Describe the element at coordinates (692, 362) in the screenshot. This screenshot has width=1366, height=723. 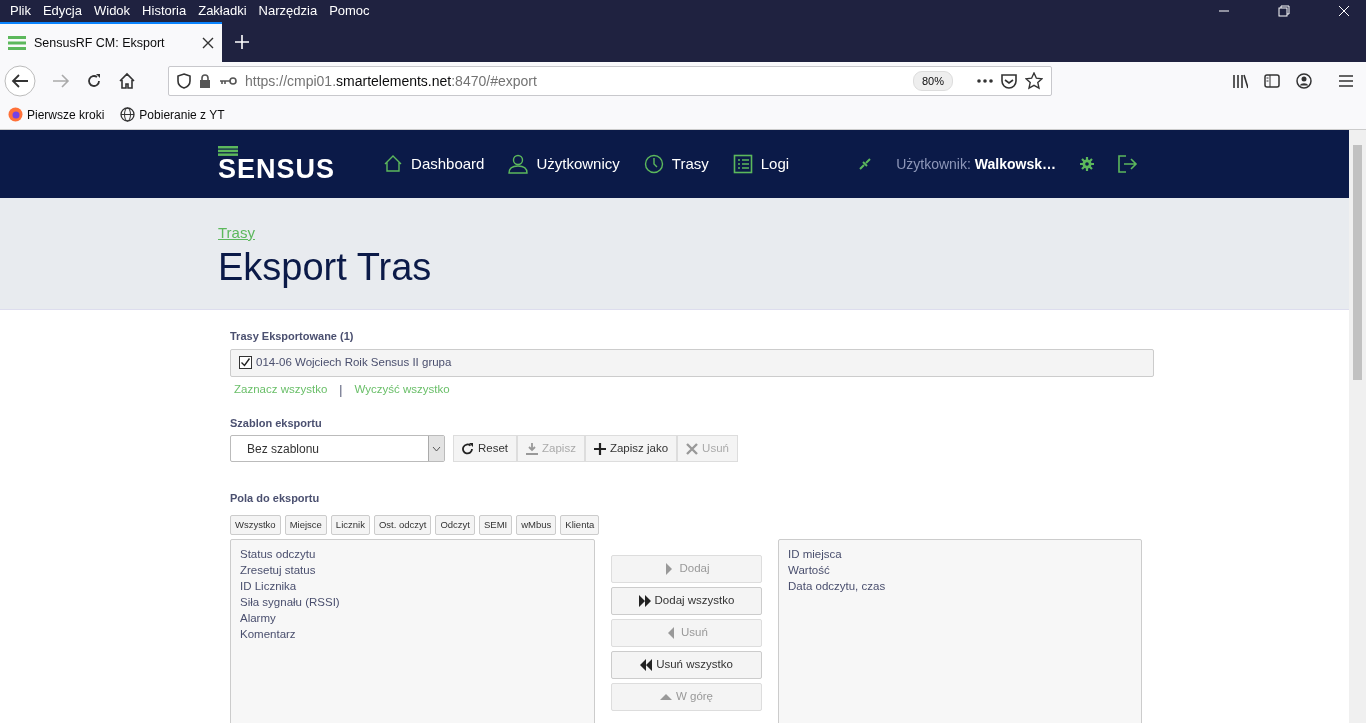
I see `route-row: 014-06 Wojciech Roik Sensus II grupa` at that location.